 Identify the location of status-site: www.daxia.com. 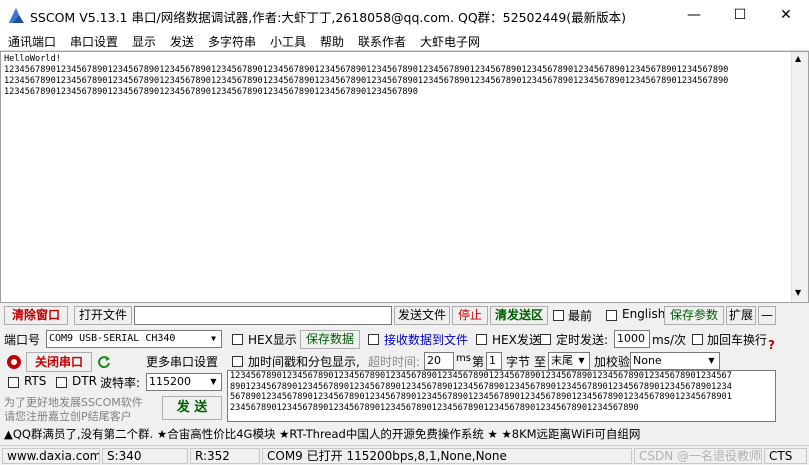
(51, 456).